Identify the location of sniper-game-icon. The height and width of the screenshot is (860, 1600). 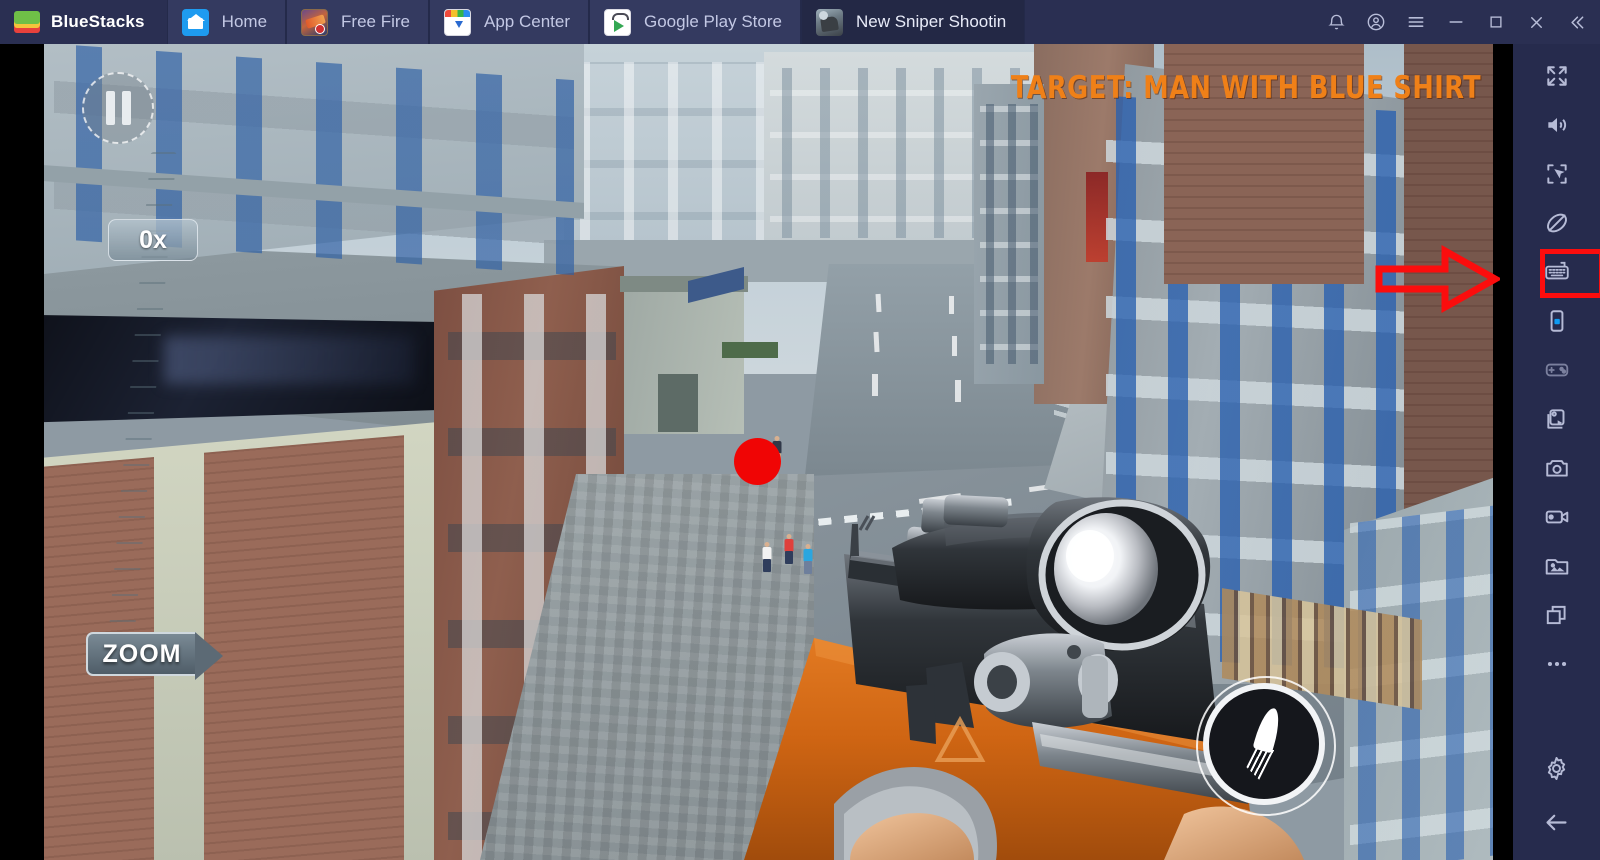
(829, 22).